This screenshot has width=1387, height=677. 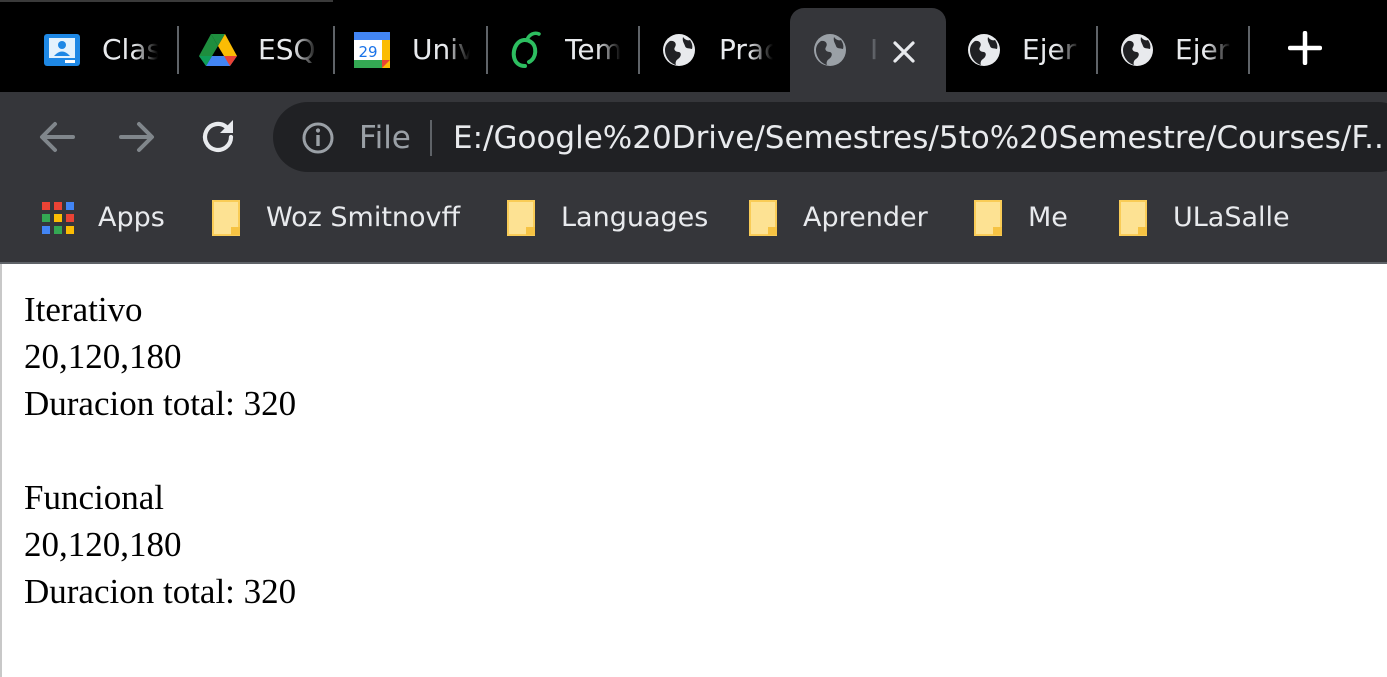 I want to click on forward-button, so click(x=137, y=137).